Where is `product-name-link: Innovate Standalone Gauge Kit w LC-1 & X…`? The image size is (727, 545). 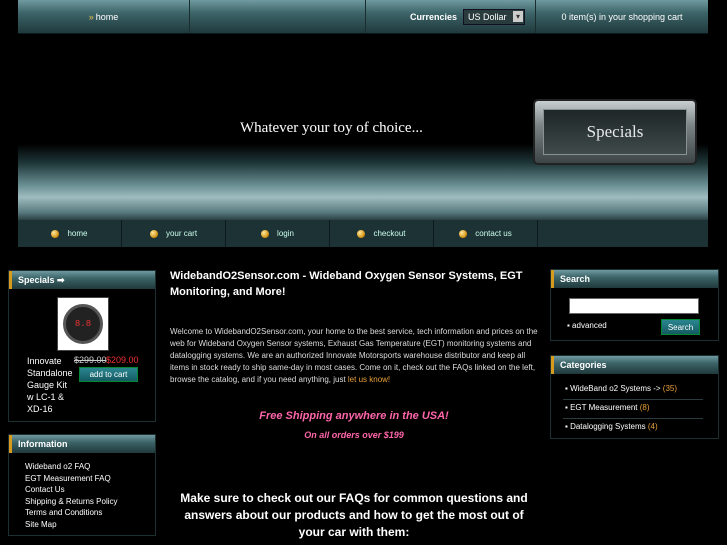 product-name-link: Innovate Standalone Gauge Kit w LC-1 & X… is located at coordinates (50, 385).